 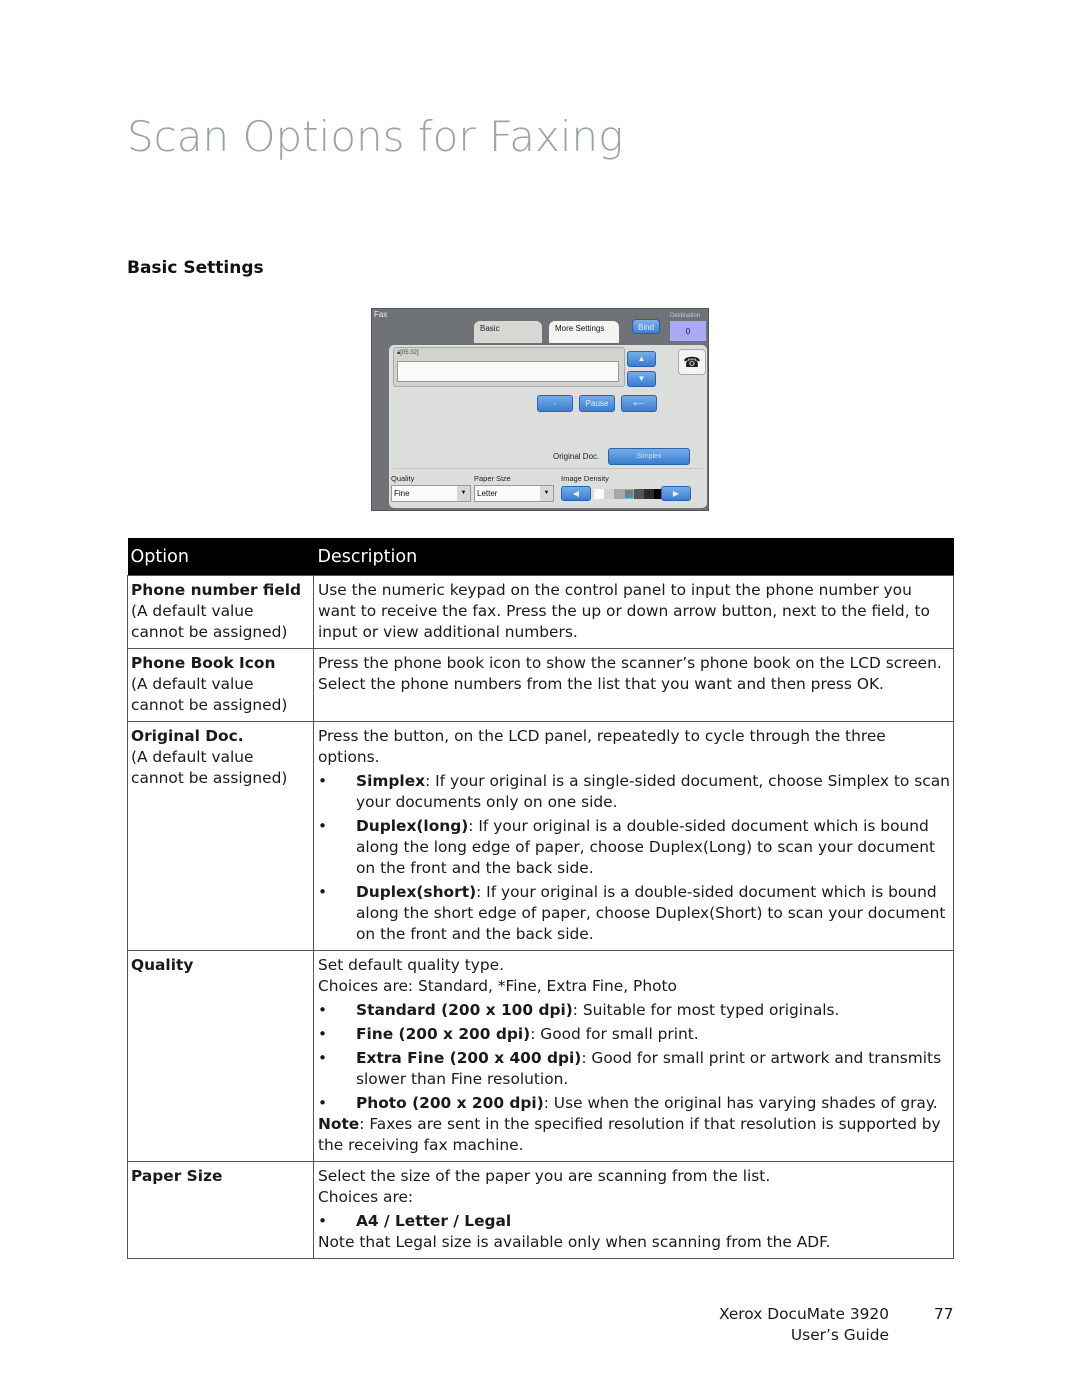 I want to click on lcd-pause-button: Pause, so click(x=597, y=403).